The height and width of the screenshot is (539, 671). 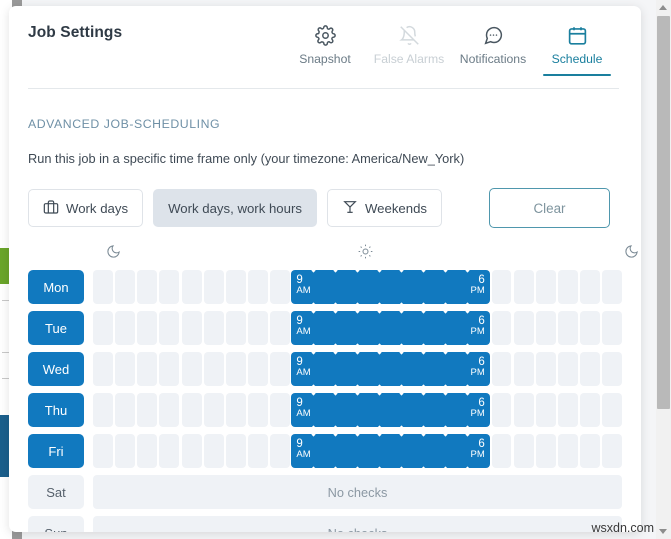 I want to click on tab-notifications: Notifications, so click(x=493, y=43).